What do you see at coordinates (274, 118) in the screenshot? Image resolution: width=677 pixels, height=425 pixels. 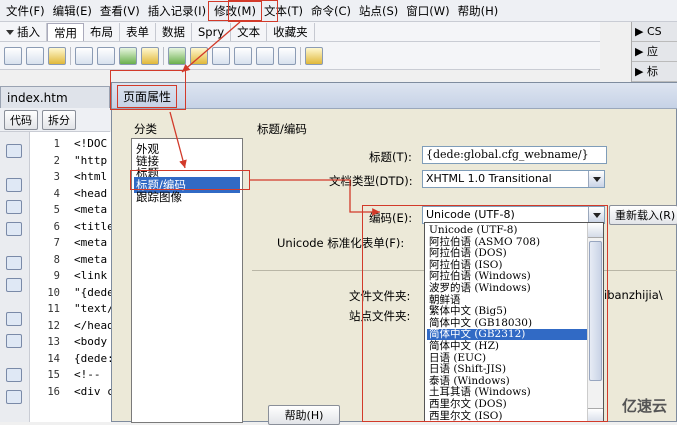 I see `annotation-arrows` at bounding box center [274, 118].